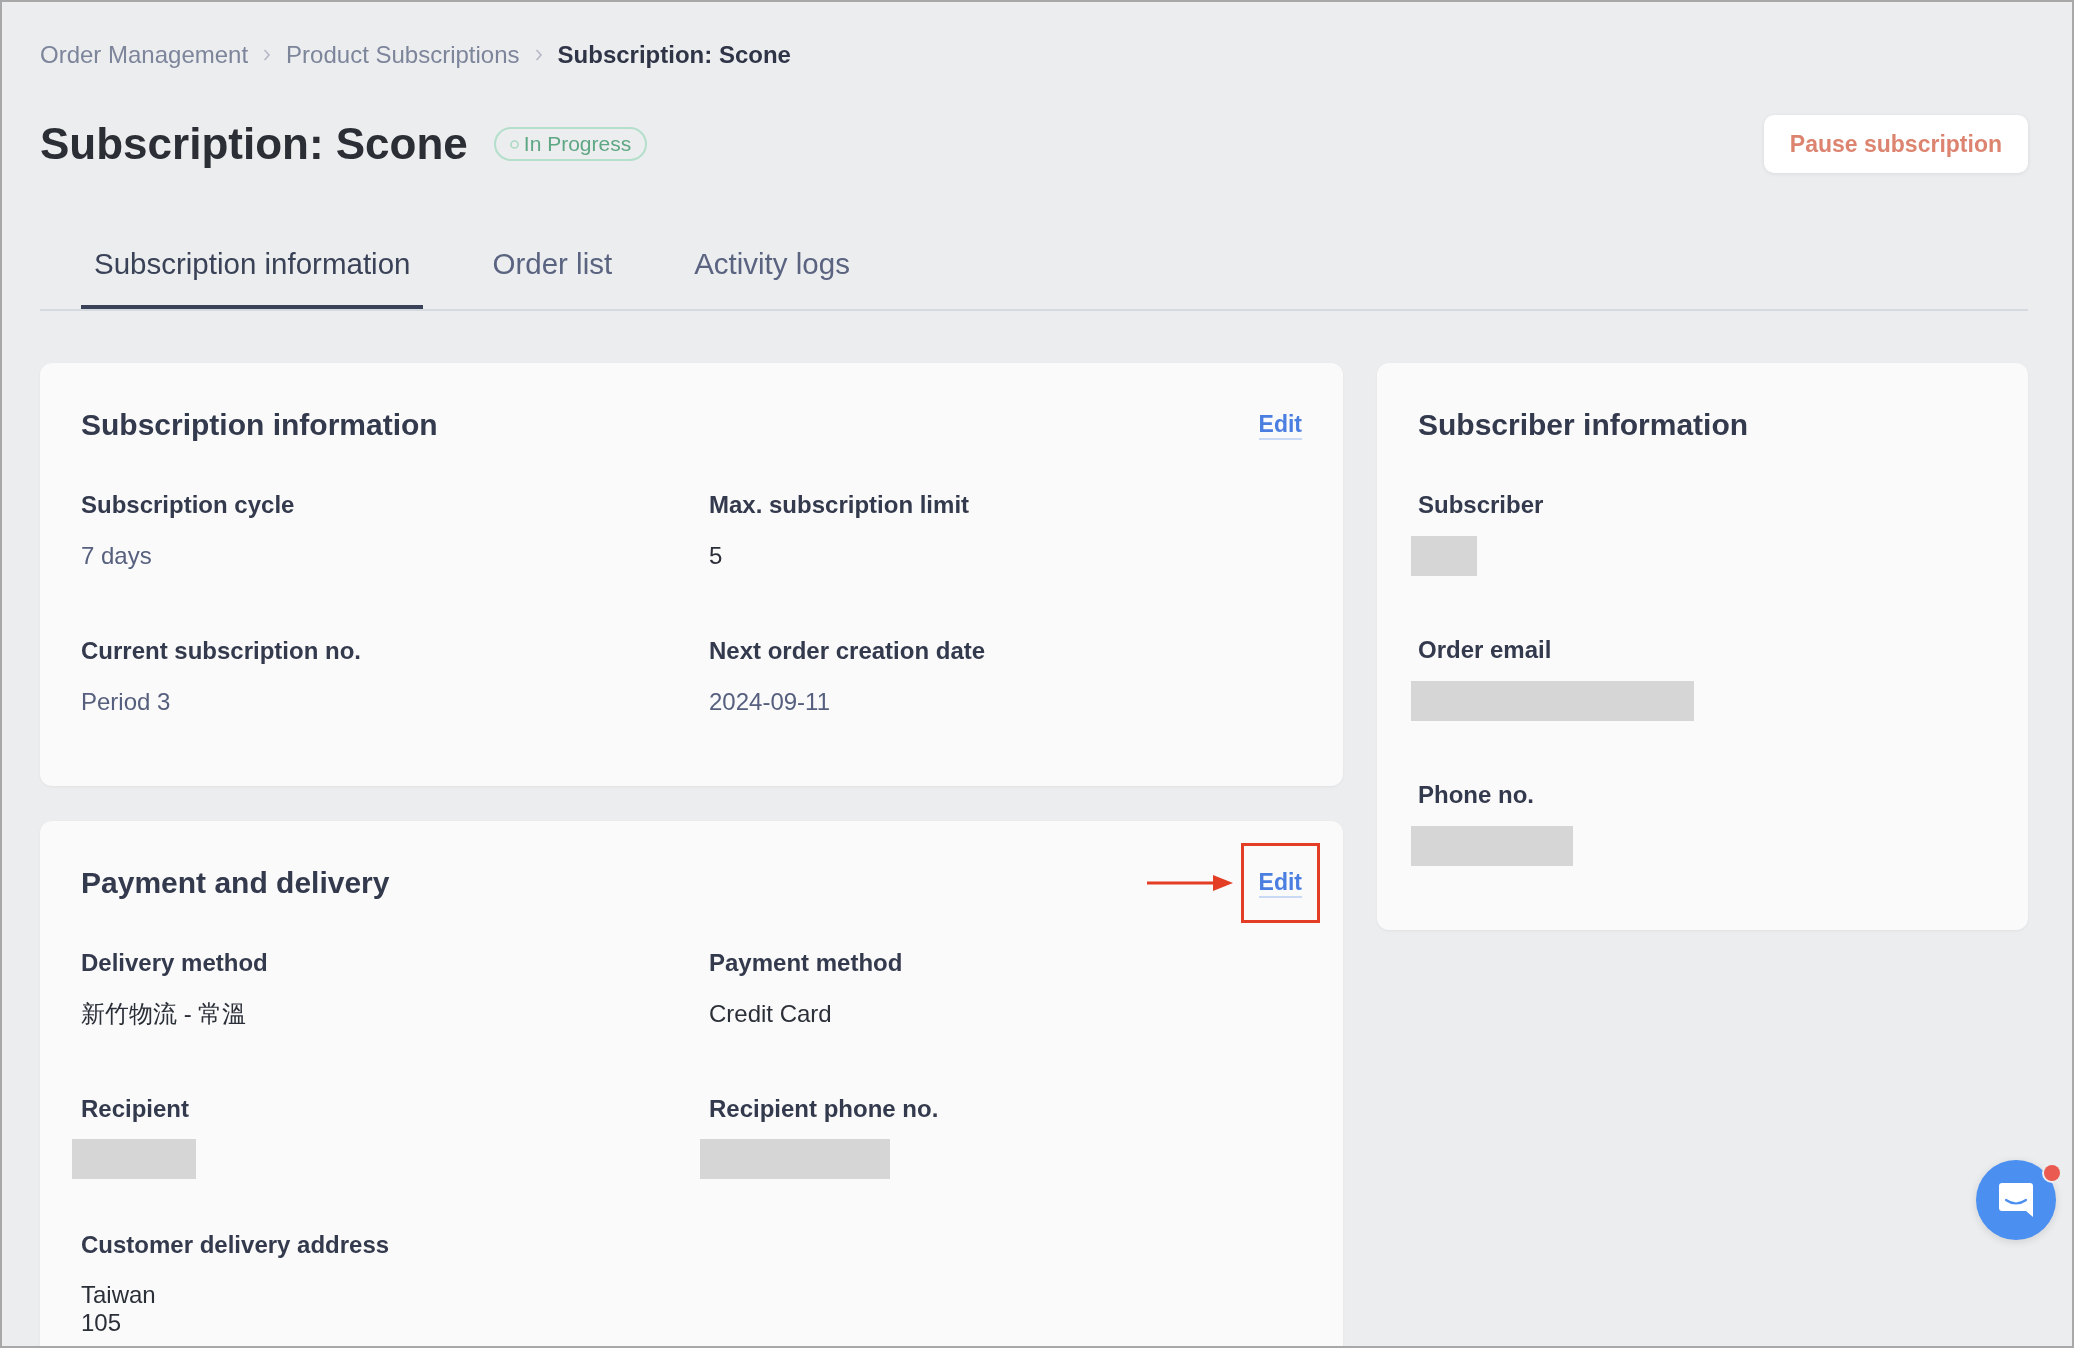 The image size is (2074, 1348). What do you see at coordinates (252, 262) in the screenshot?
I see `tab: Subscription information` at bounding box center [252, 262].